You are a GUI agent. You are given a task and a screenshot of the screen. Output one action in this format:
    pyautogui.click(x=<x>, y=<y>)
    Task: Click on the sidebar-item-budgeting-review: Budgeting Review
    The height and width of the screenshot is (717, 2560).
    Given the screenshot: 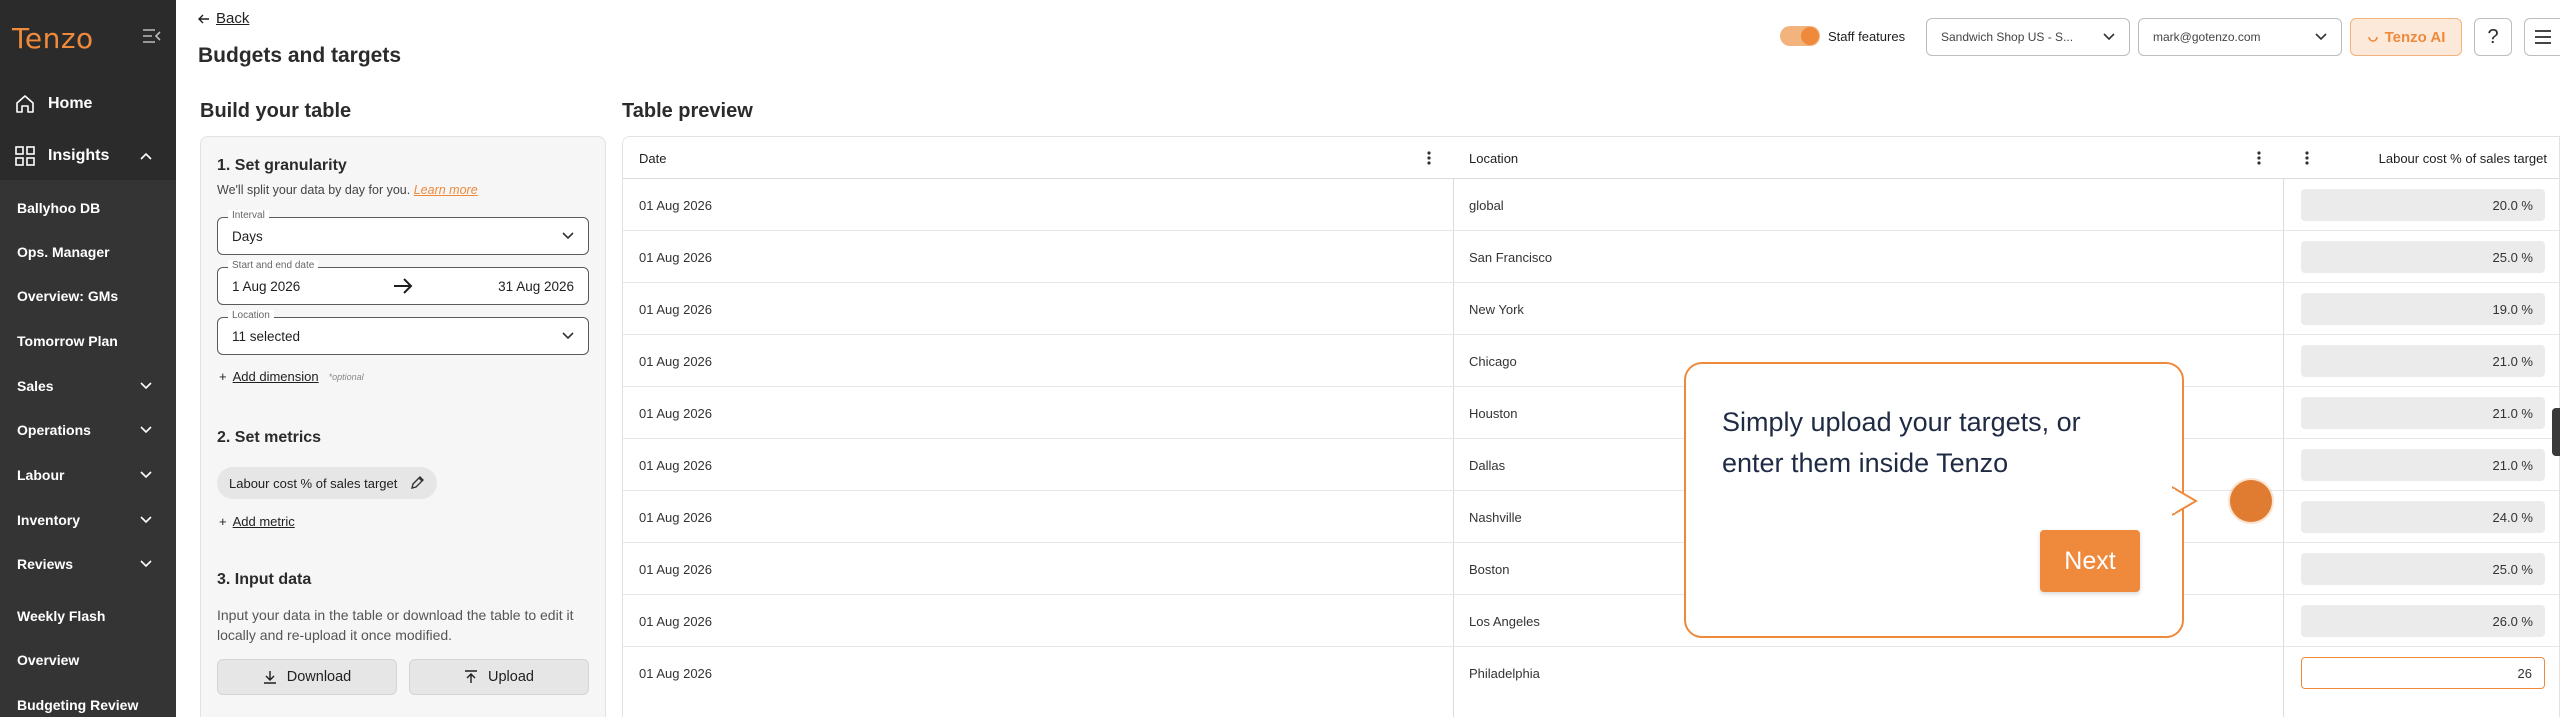 What is the action you would take?
    pyautogui.click(x=88, y=701)
    